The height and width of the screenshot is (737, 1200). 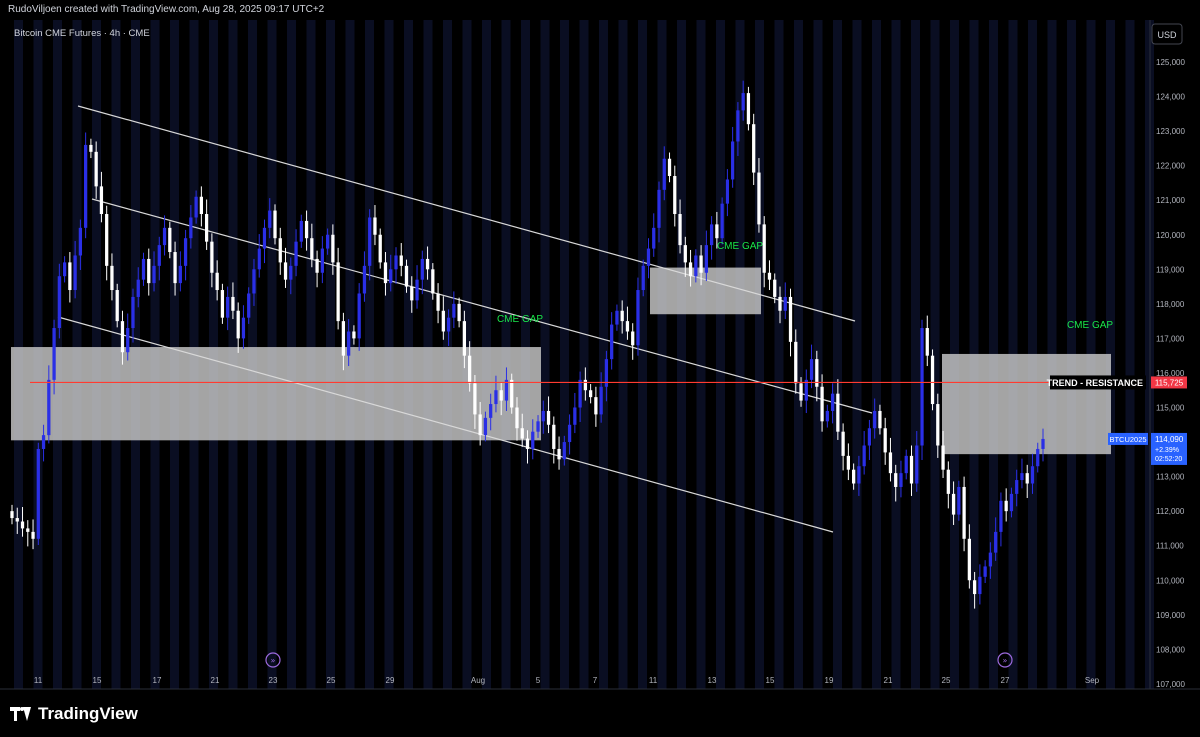 What do you see at coordinates (1170, 62) in the screenshot?
I see `price-tick-label: 125,000` at bounding box center [1170, 62].